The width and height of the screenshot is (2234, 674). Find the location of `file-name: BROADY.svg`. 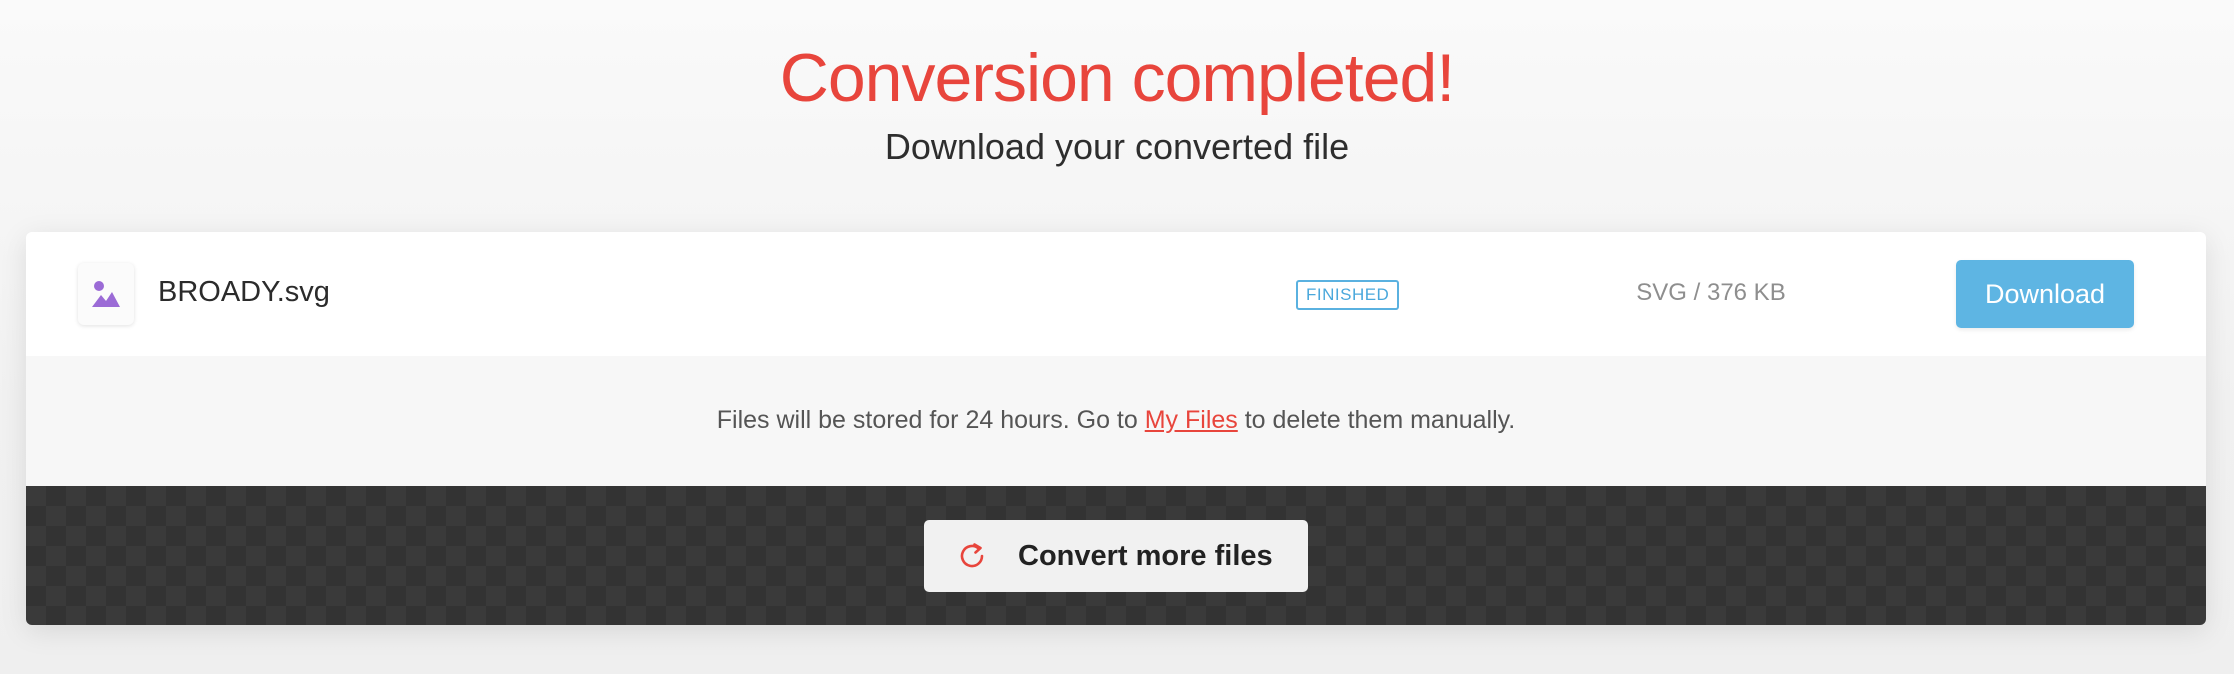

file-name: BROADY.svg is located at coordinates (244, 292).